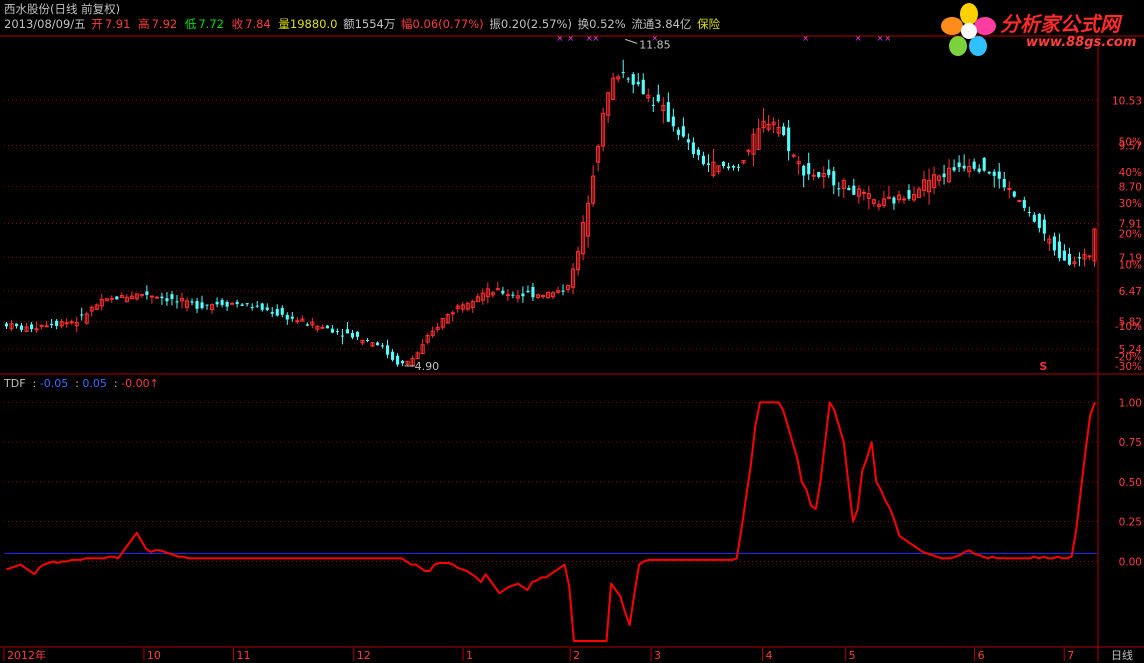  Describe the element at coordinates (1130, 204) in the screenshot. I see `percent-tick-label: 30%` at that location.